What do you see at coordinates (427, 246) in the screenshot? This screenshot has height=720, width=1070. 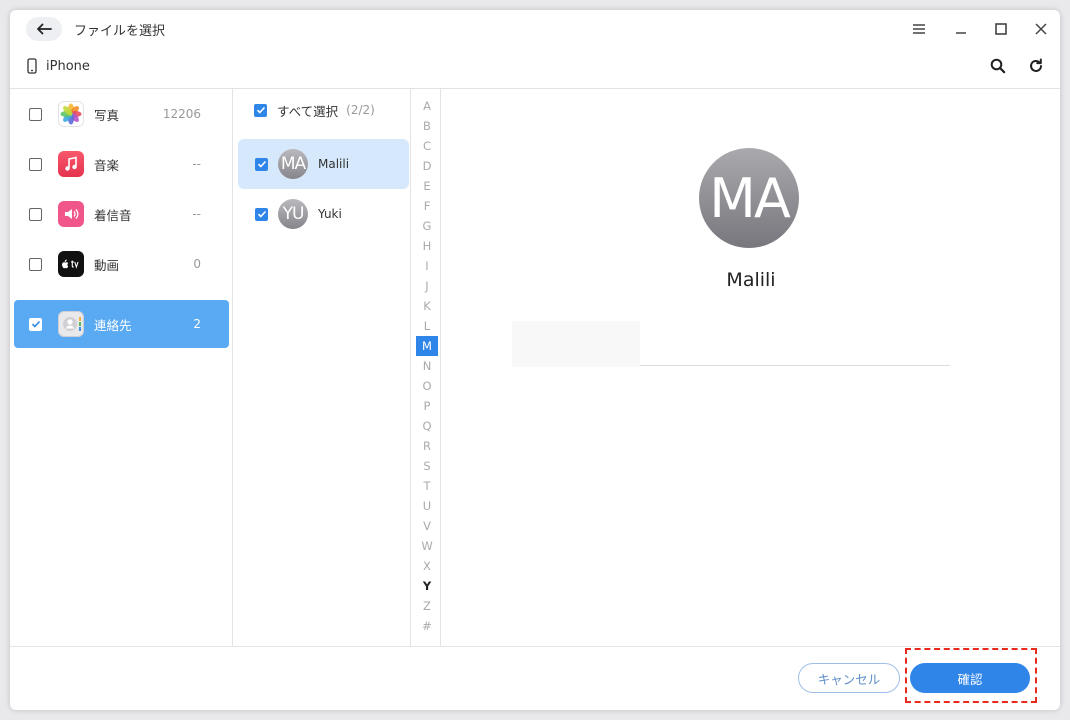 I see `alphabet-letter: H` at bounding box center [427, 246].